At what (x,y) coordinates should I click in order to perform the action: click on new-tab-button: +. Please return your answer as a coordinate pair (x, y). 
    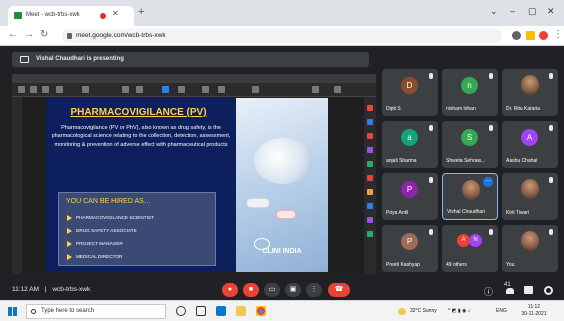
    Looking at the image, I should click on (141, 12).